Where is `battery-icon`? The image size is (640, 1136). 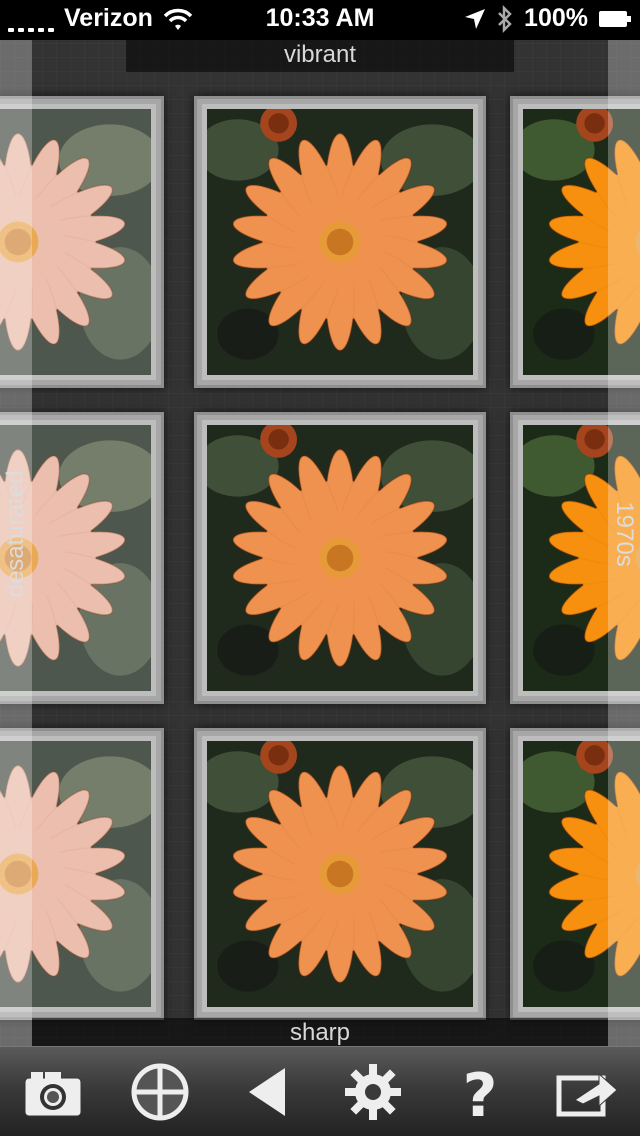
battery-icon is located at coordinates (615, 18).